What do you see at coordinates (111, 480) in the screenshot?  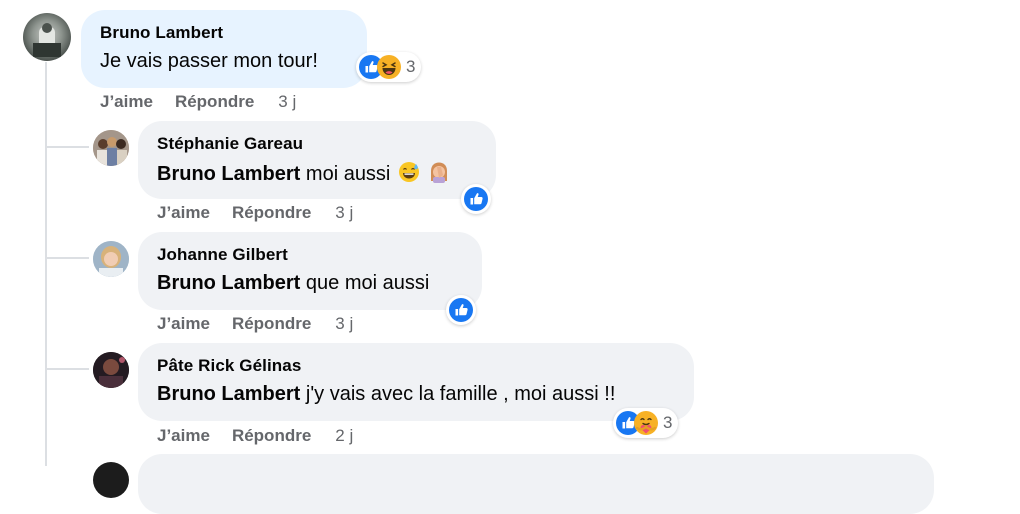 I see `avatar-next-comment` at bounding box center [111, 480].